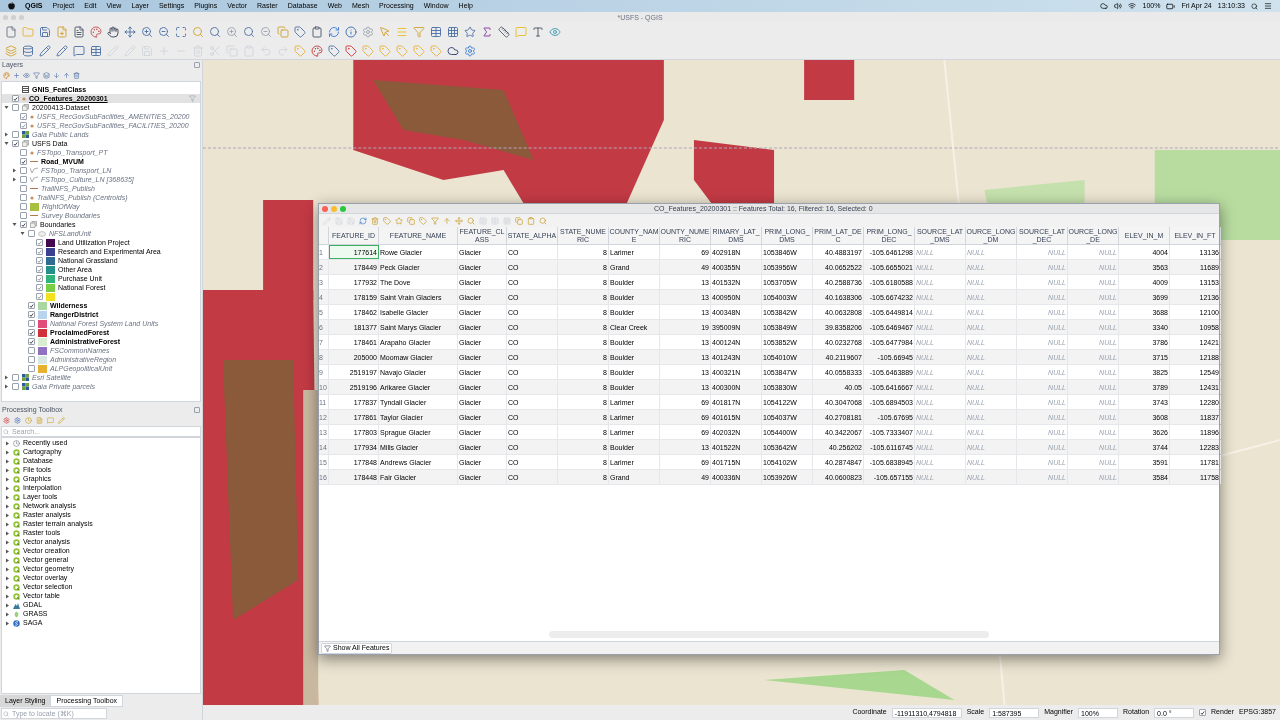 The width and height of the screenshot is (1280, 720). What do you see at coordinates (180, 32) in the screenshot?
I see `zoom-full-icon` at bounding box center [180, 32].